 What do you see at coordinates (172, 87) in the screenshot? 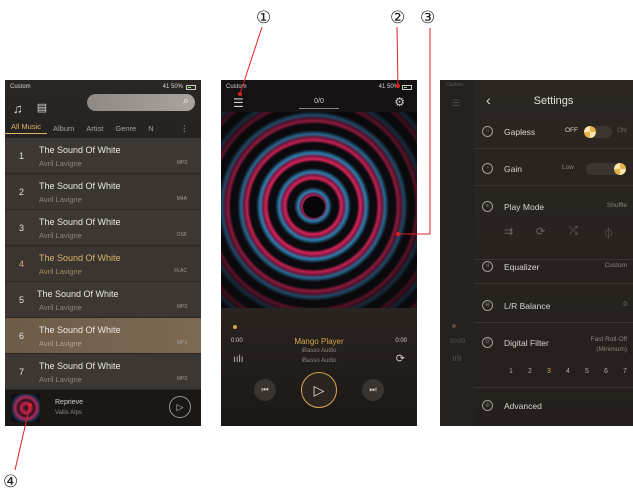
I see `status-indicators: 41 50%` at bounding box center [172, 87].